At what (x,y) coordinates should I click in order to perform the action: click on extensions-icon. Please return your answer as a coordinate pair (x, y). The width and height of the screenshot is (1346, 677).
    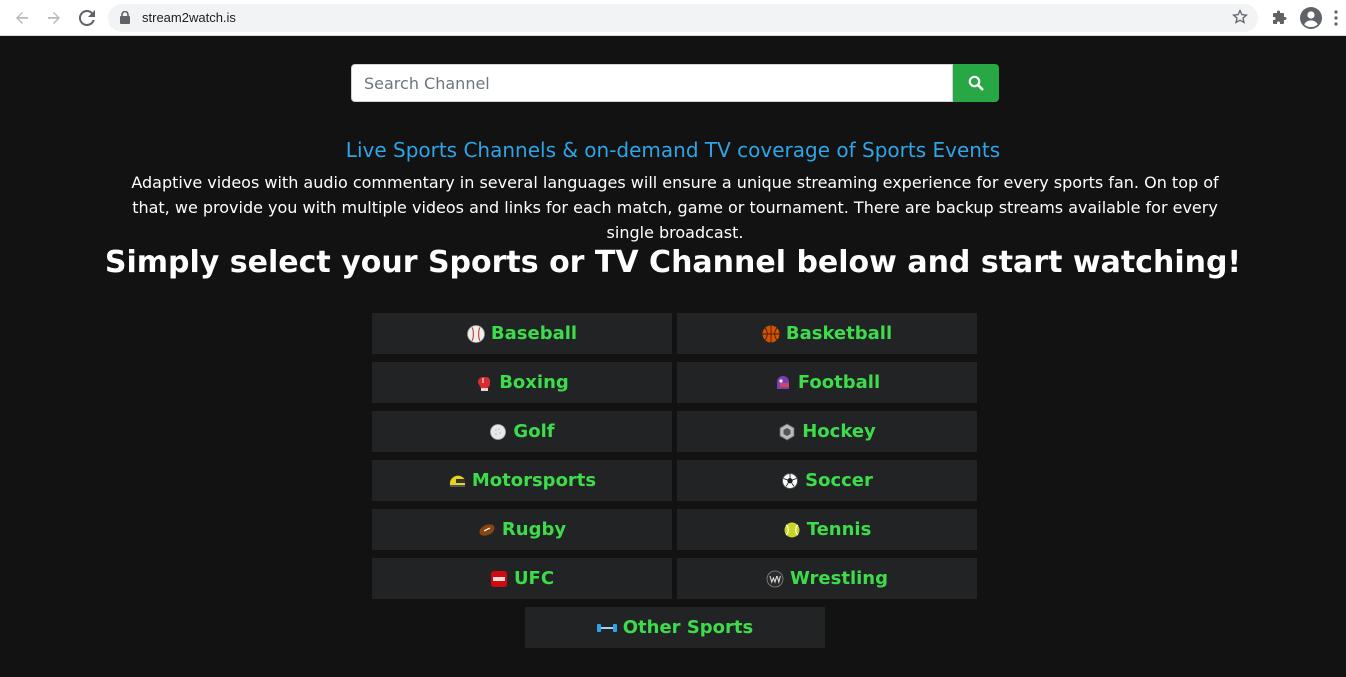
    Looking at the image, I should click on (1280, 18).